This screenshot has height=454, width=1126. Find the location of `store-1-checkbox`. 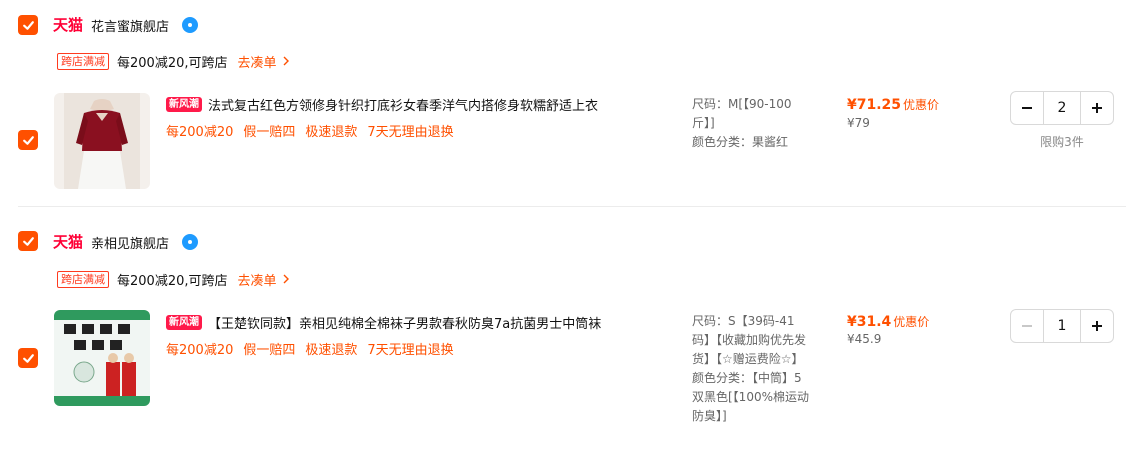

store-1-checkbox is located at coordinates (28, 25).